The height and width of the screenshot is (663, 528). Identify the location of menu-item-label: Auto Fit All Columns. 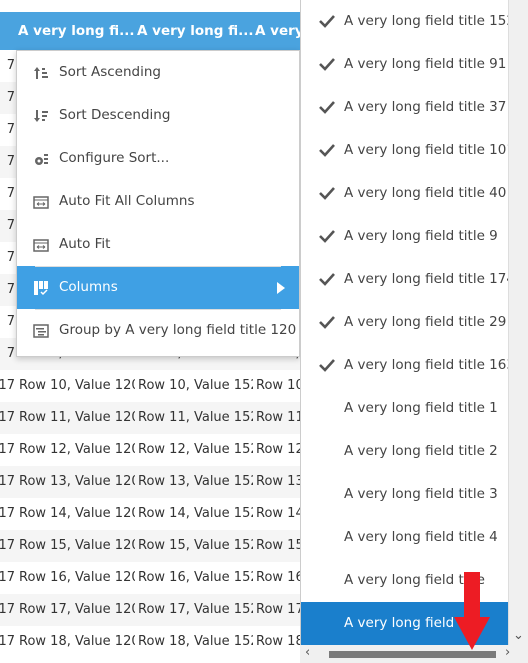
(127, 201).